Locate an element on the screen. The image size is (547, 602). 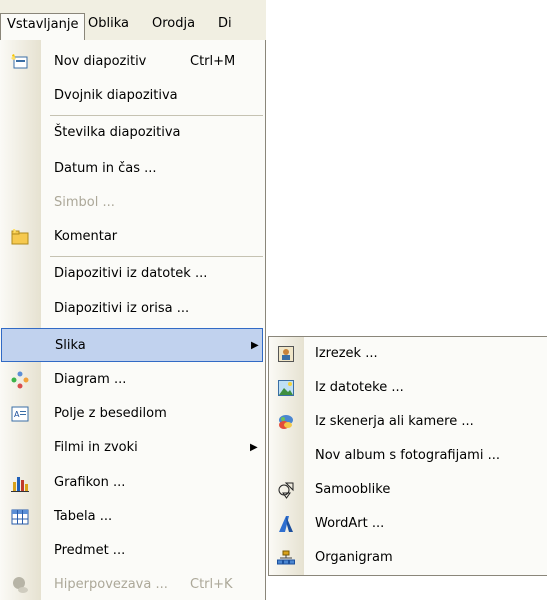
clipart-icon is located at coordinates (286, 354).